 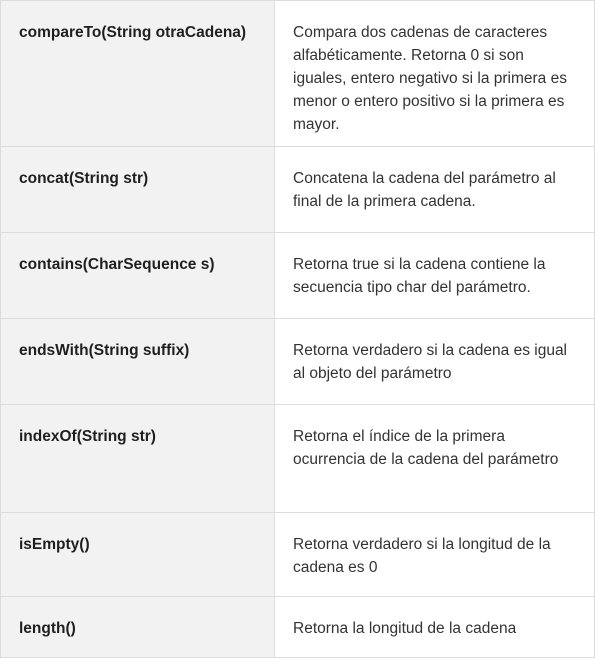 What do you see at coordinates (54, 544) in the screenshot?
I see `method-name: isEmpty()` at bounding box center [54, 544].